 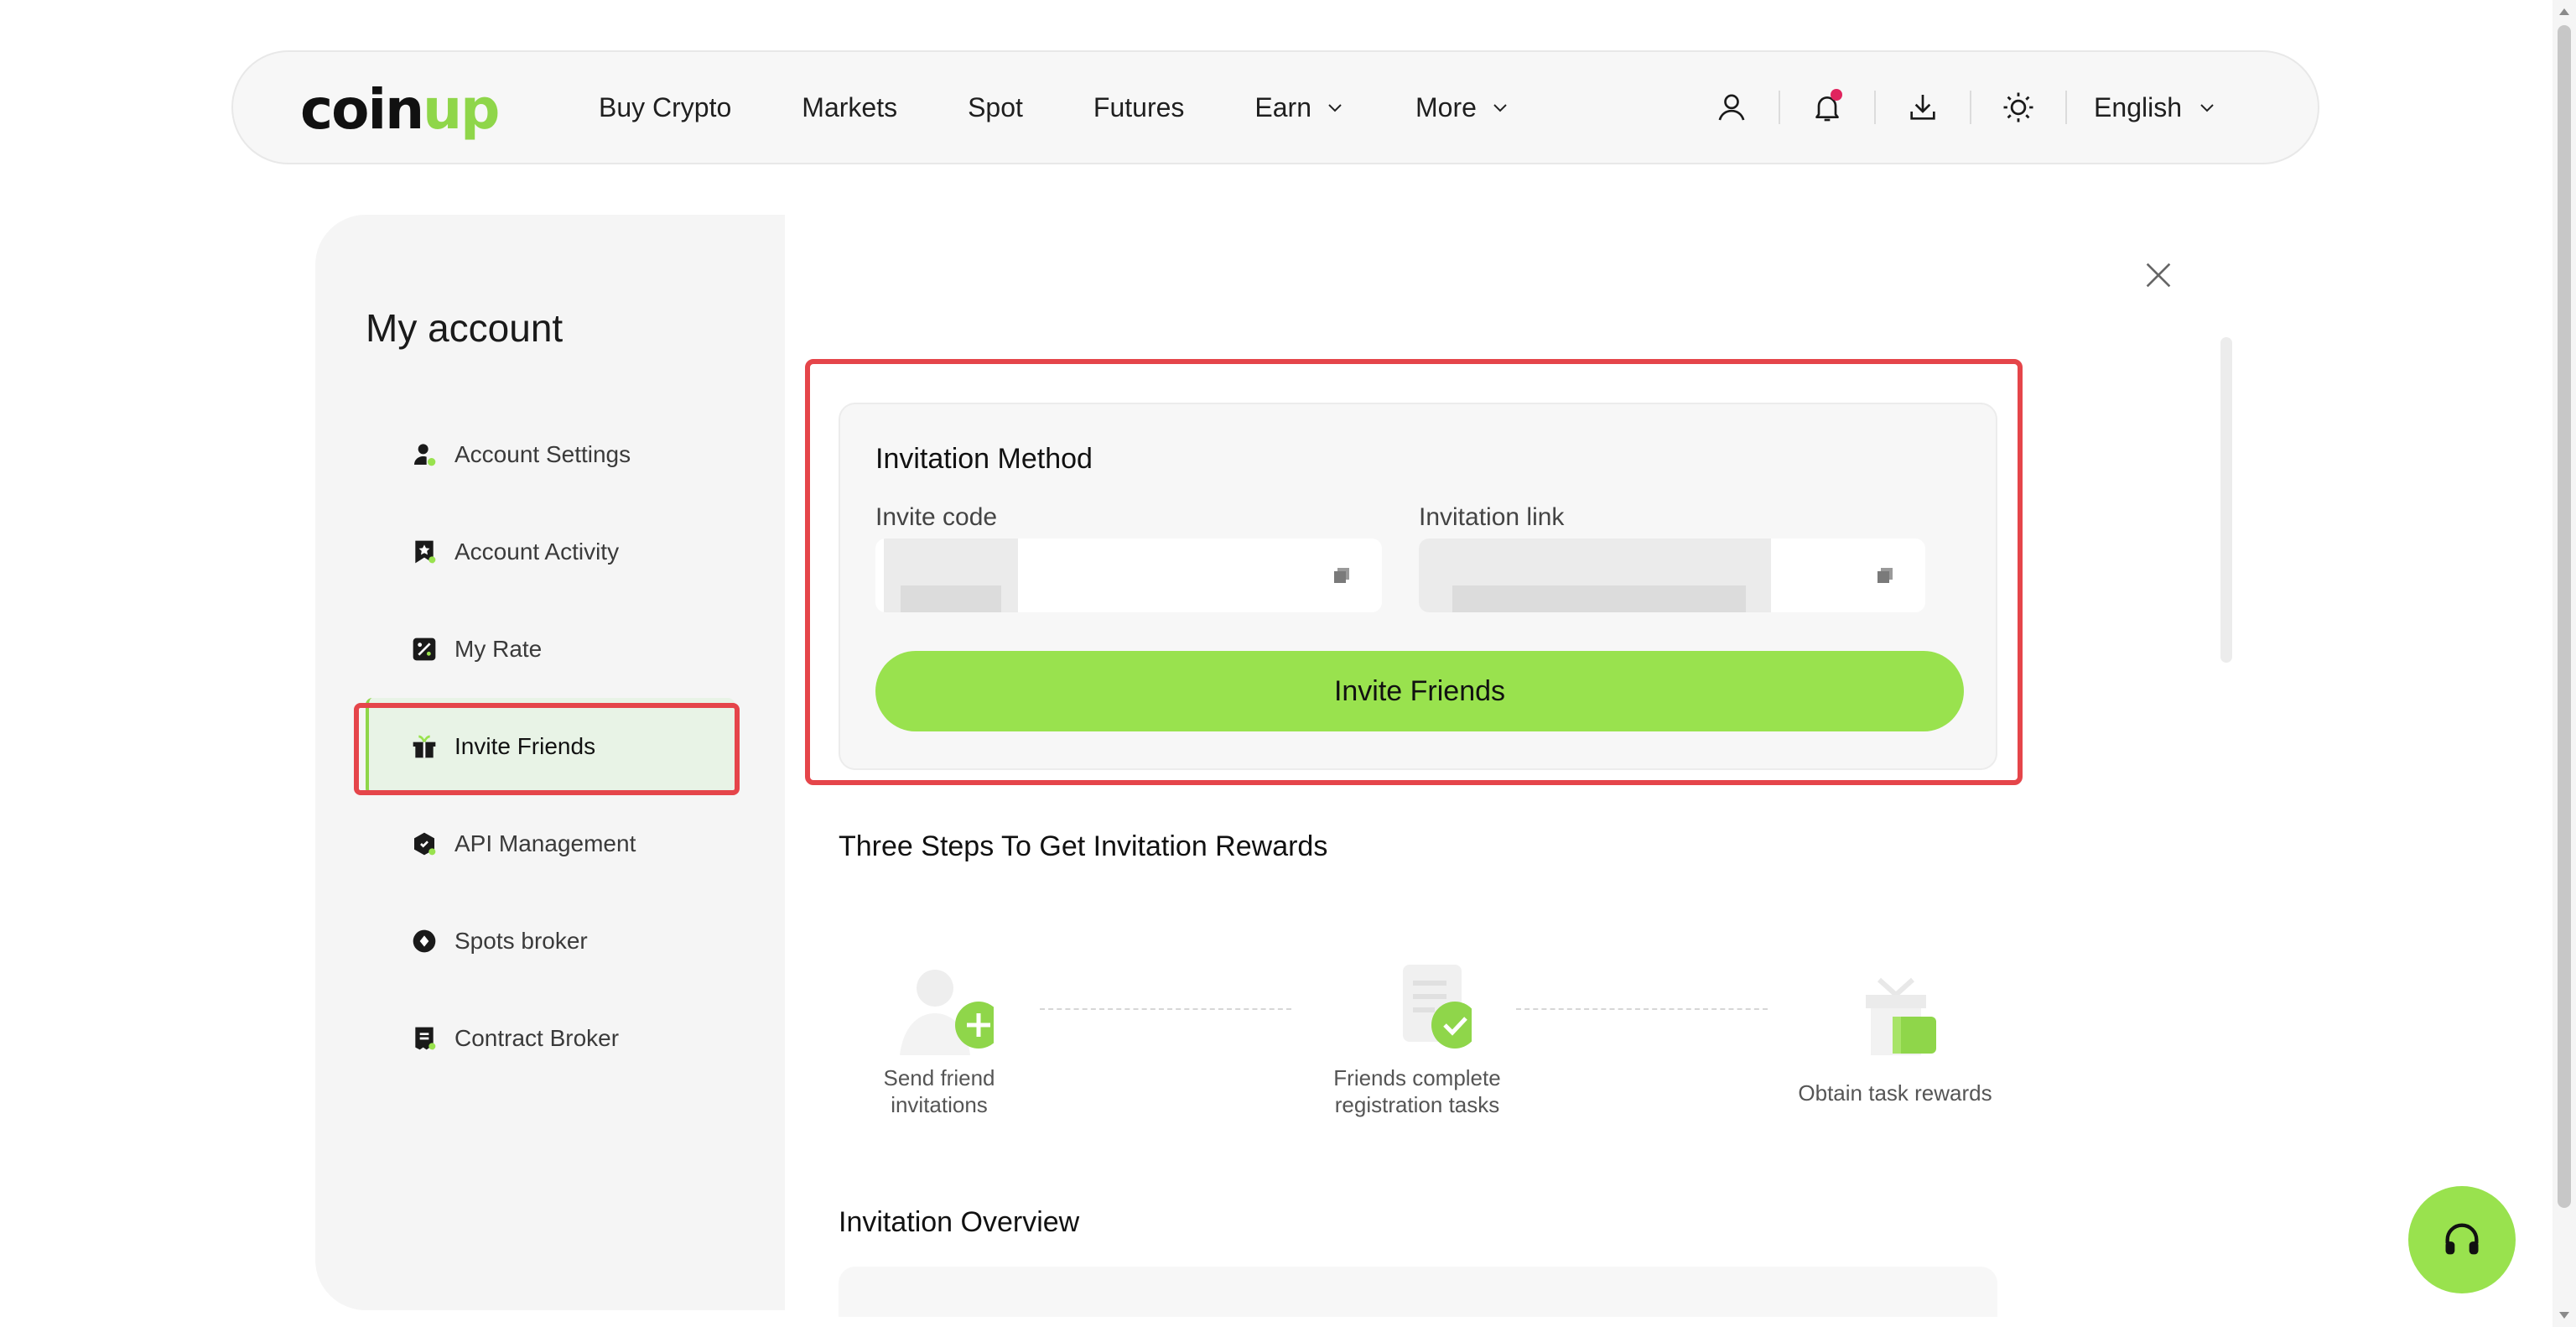 I want to click on user-settings-icon, so click(x=424, y=455).